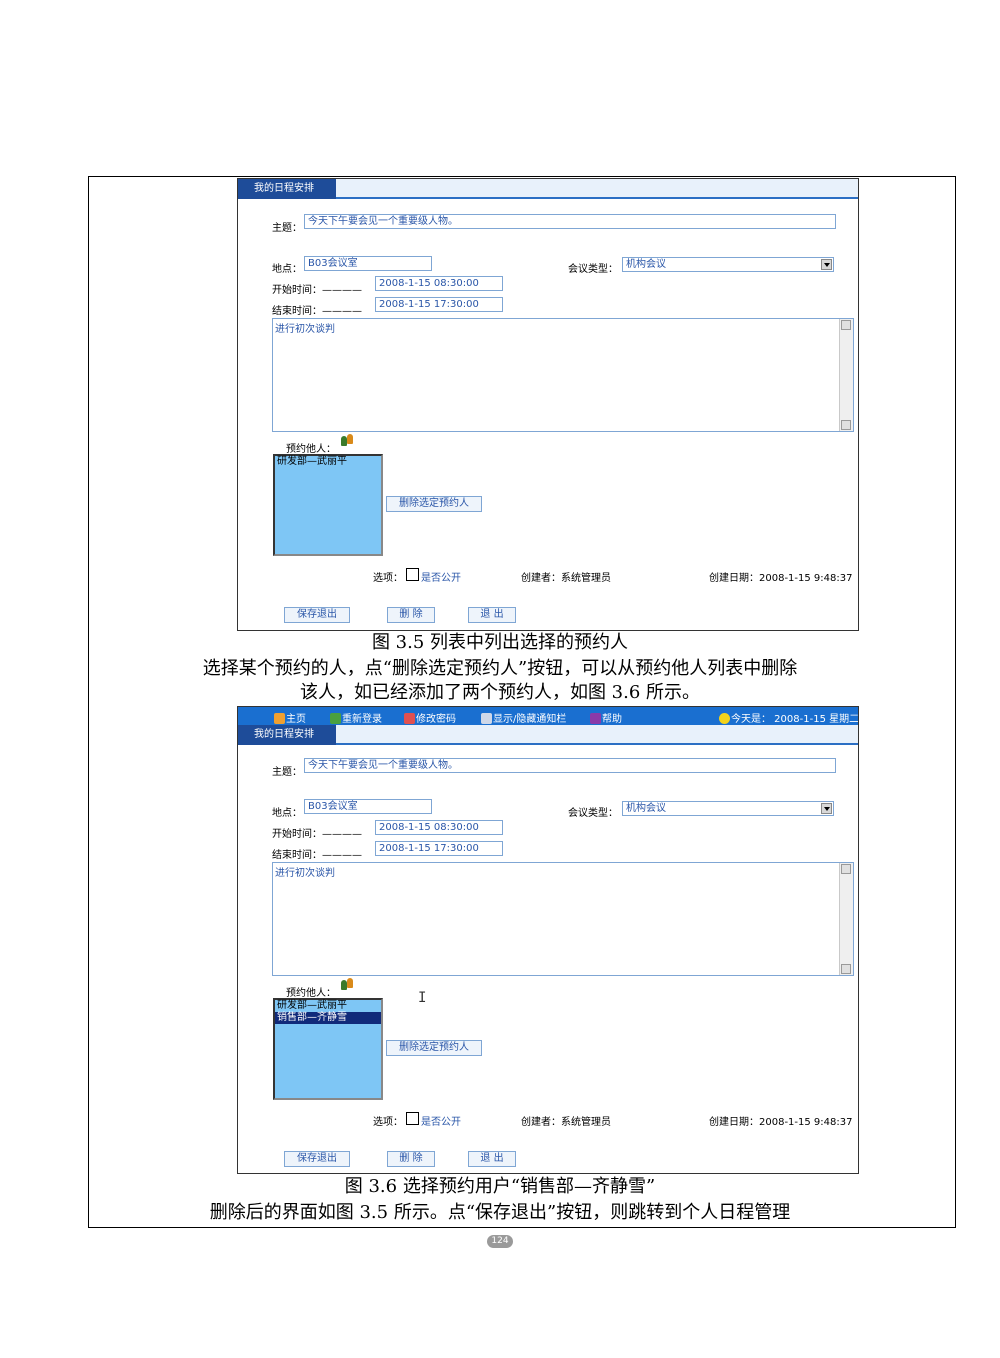 The width and height of the screenshot is (1000, 1358). I want to click on invitee-list: 研发部—武丽平, so click(328, 505).